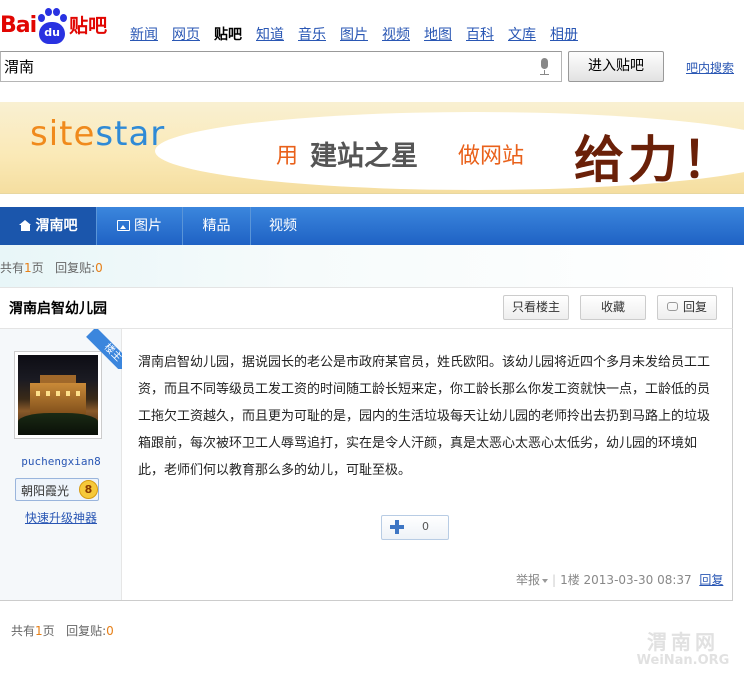 The image size is (744, 673). Describe the element at coordinates (425, 526) in the screenshot. I see `like-count: 0` at that location.